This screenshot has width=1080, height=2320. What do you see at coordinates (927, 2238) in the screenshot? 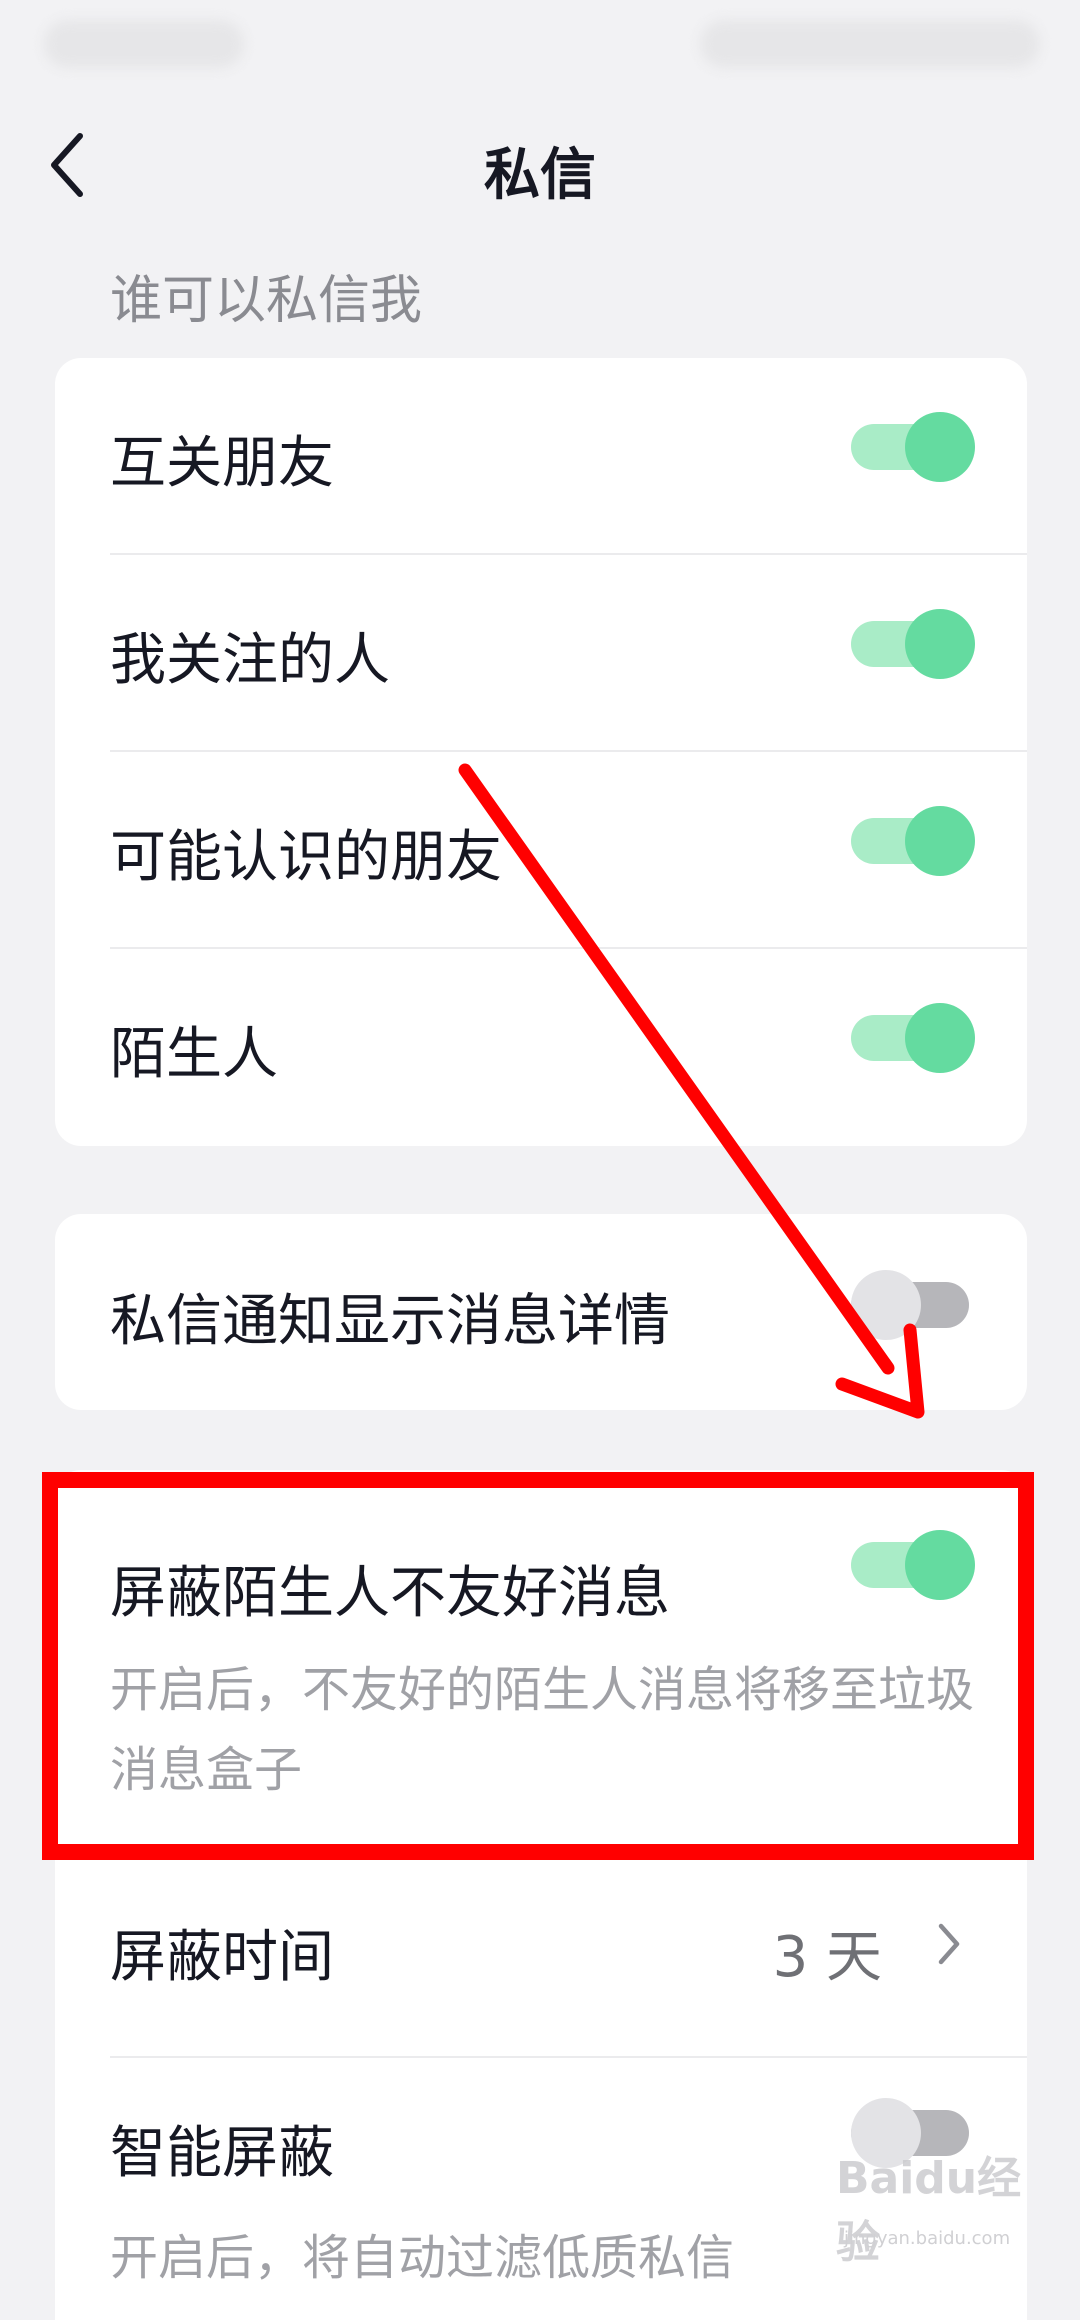
I see `baidu-watermark-url: jingyan.baidu.com` at bounding box center [927, 2238].